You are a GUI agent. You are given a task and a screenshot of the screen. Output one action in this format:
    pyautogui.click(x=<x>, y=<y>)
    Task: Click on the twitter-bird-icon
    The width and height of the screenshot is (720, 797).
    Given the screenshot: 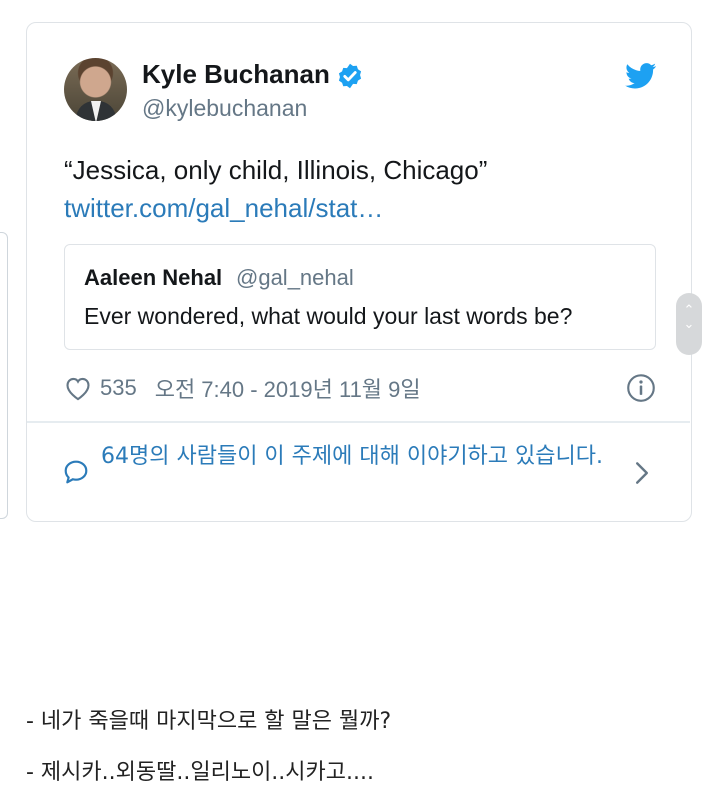 What is the action you would take?
    pyautogui.click(x=641, y=76)
    